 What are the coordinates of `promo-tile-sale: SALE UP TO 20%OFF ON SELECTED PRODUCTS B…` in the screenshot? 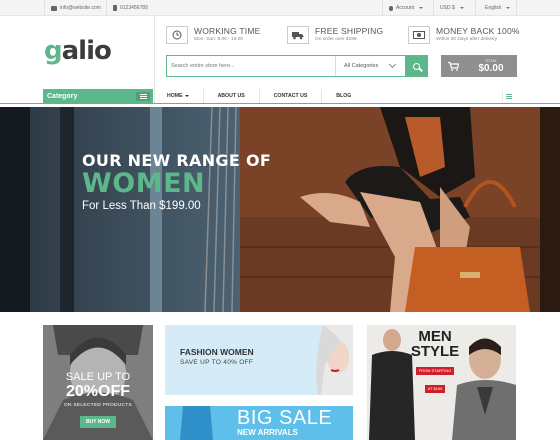 It's located at (98, 382).